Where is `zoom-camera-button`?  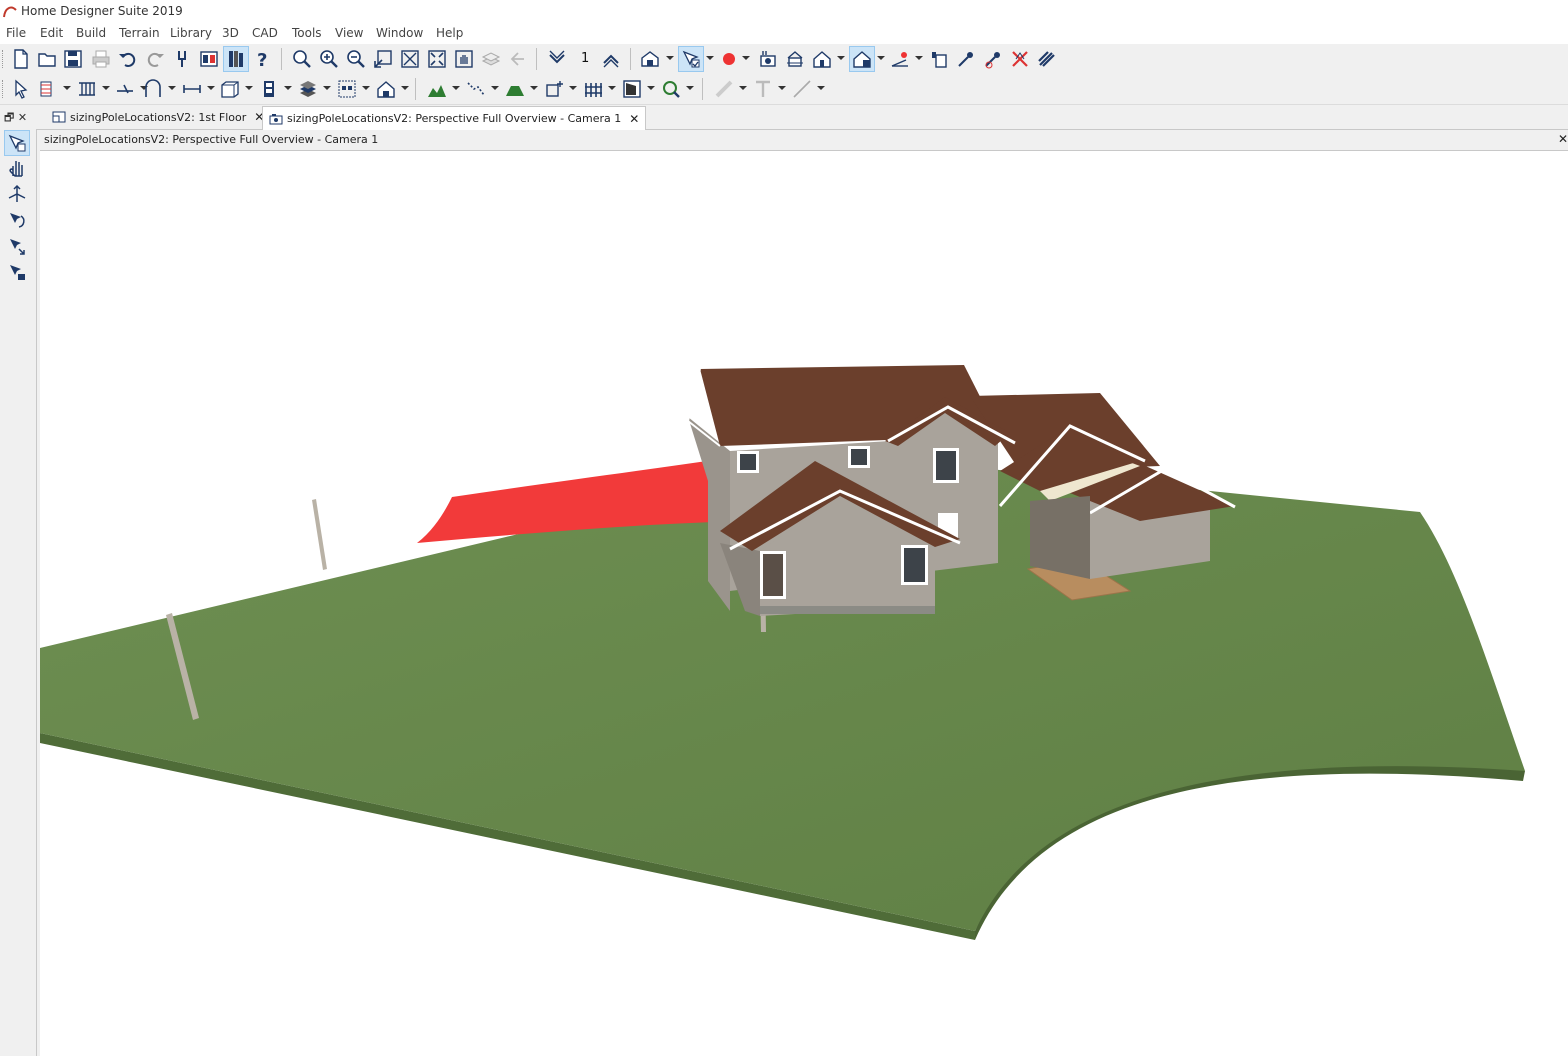 zoom-camera-button is located at coordinates (17, 272).